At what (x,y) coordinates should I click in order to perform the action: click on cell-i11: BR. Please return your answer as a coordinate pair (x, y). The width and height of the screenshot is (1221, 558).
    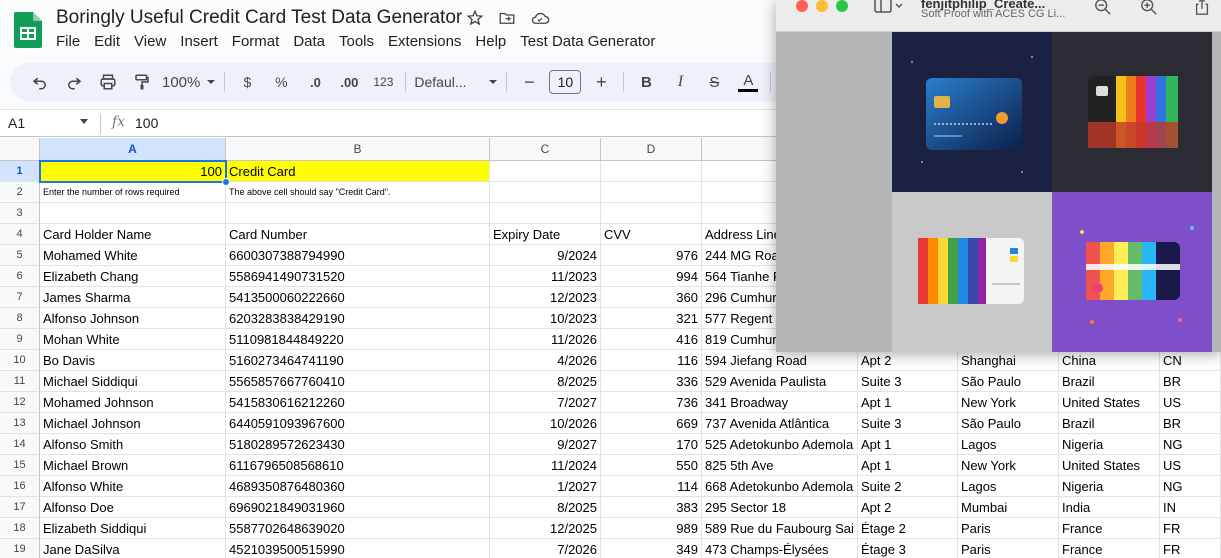
    Looking at the image, I should click on (1190, 381).